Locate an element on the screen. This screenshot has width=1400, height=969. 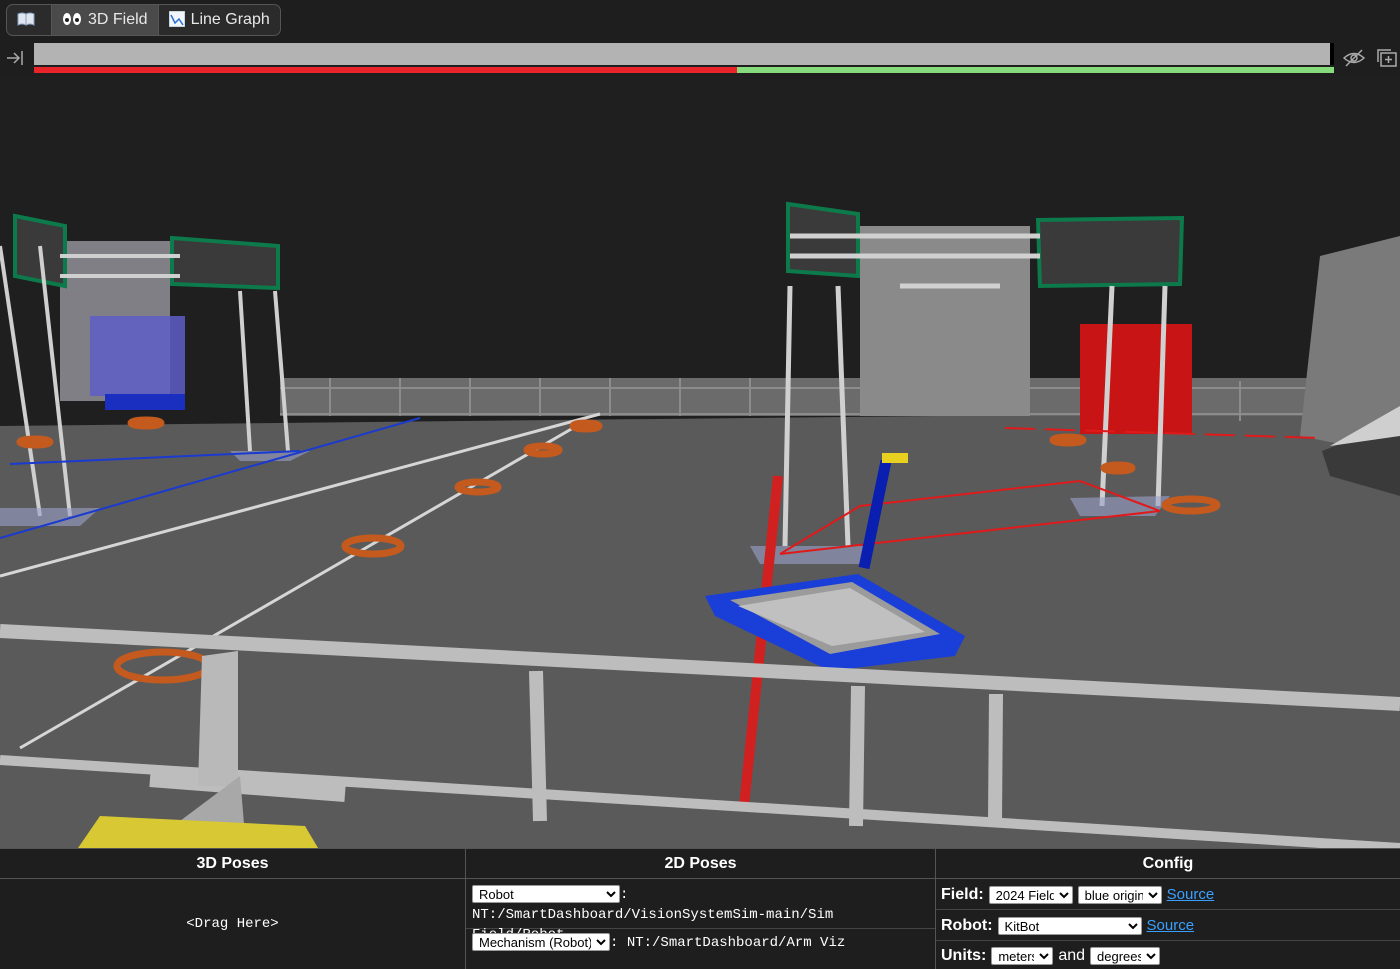
timeline-disabled-segment is located at coordinates (385, 70).